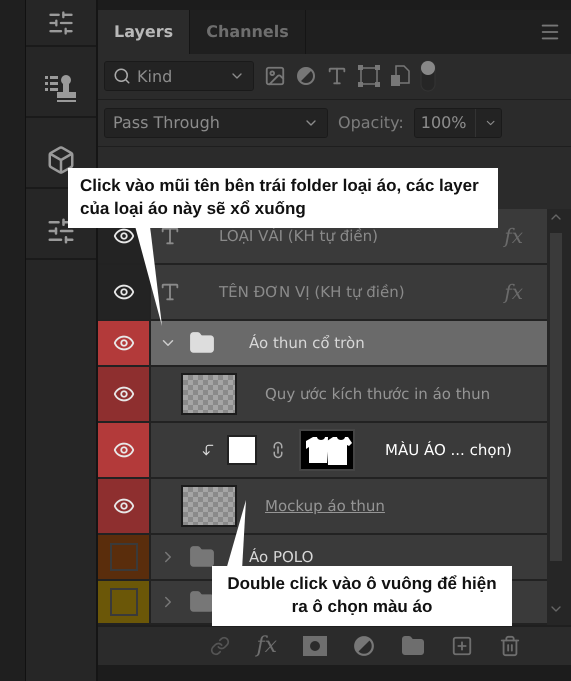  Describe the element at coordinates (307, 343) in the screenshot. I see `layer-name: Áo thun cổ tròn` at that location.